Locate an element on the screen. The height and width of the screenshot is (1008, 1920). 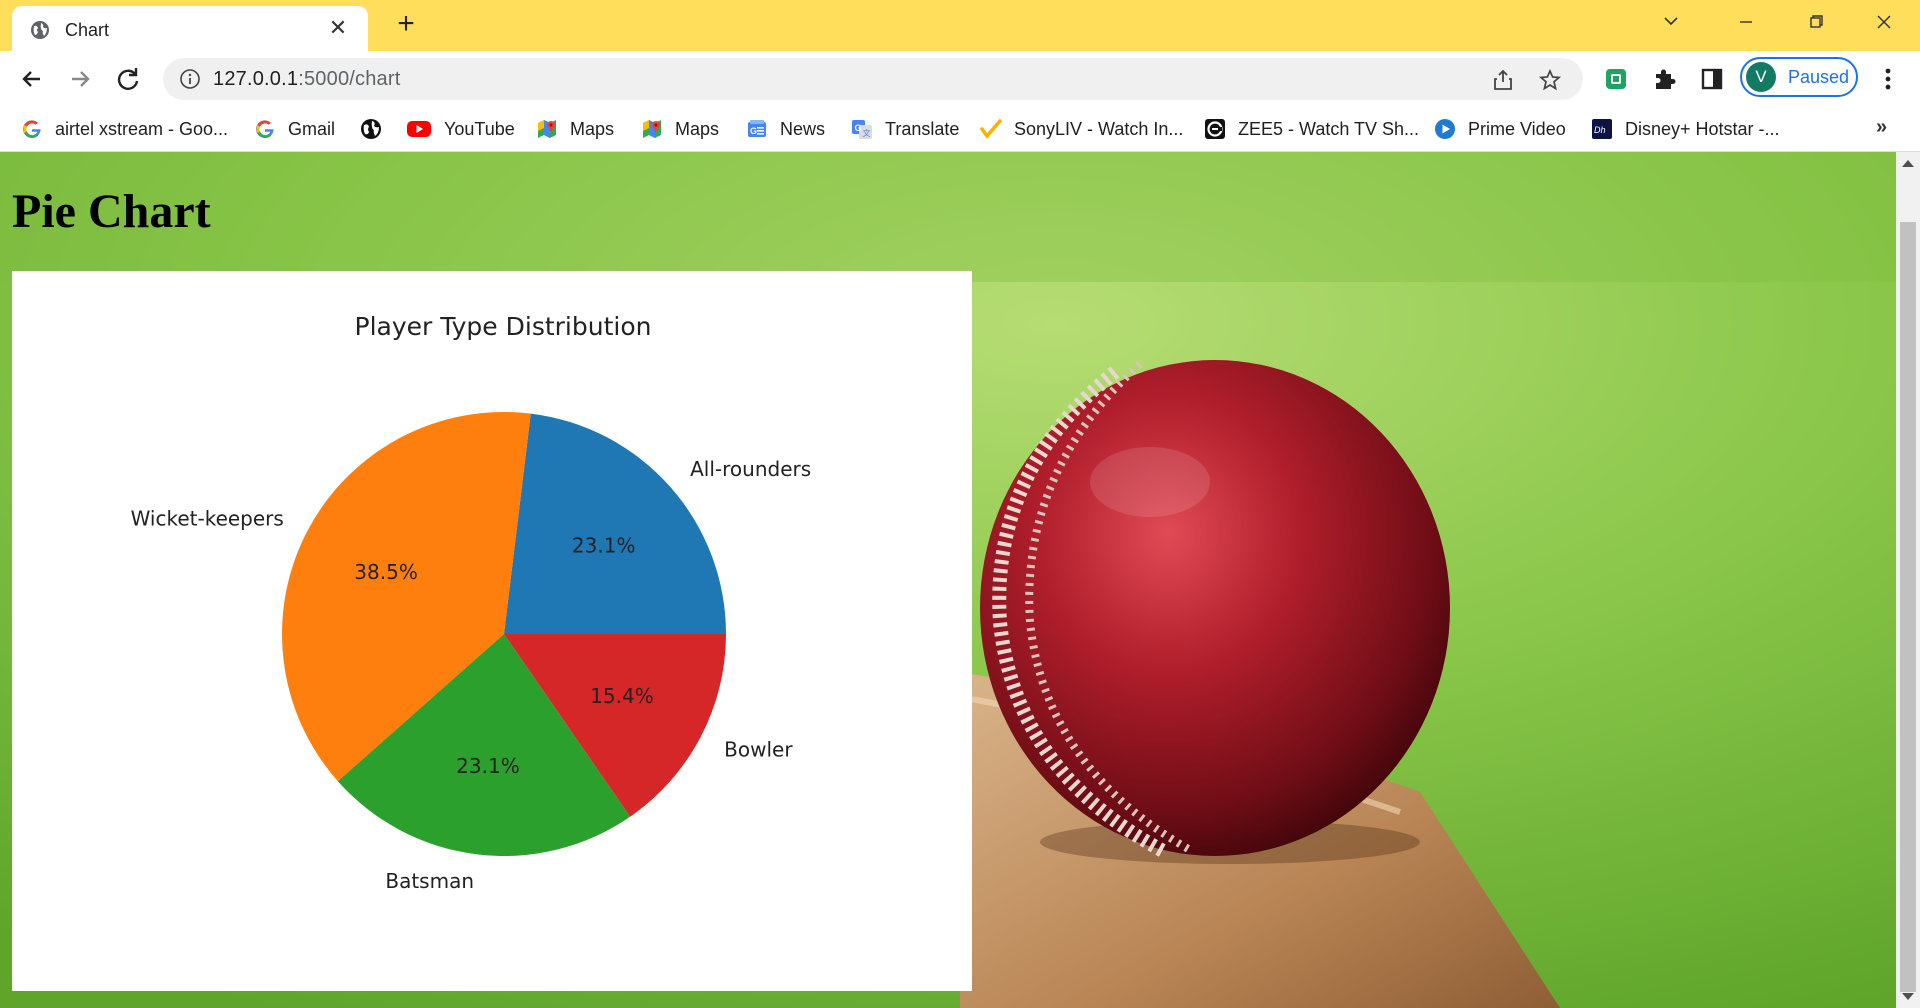
pie-slice-all-rounders is located at coordinates (615, 523).